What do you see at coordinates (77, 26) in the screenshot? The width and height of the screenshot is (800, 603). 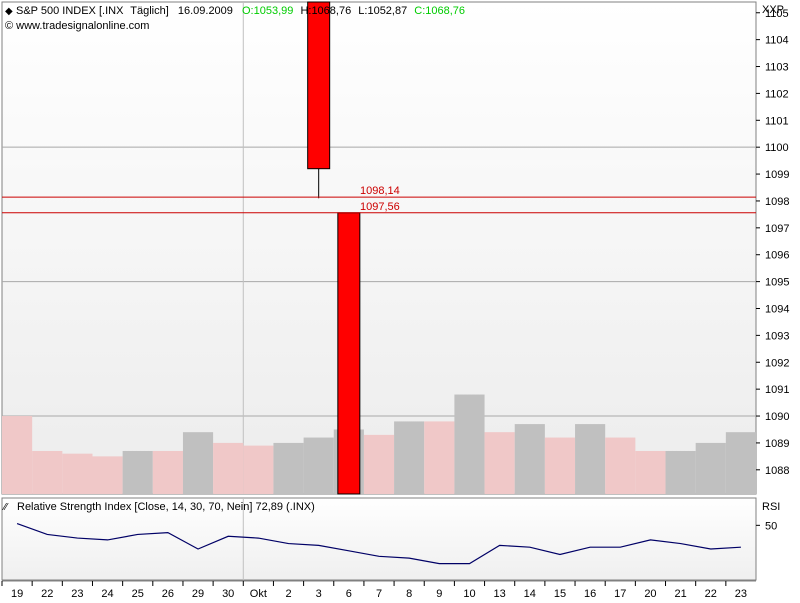 I see `source-label: © www.tradesignalonline.com` at bounding box center [77, 26].